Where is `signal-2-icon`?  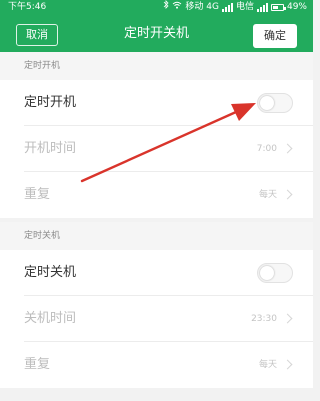 signal-2-icon is located at coordinates (262, 7).